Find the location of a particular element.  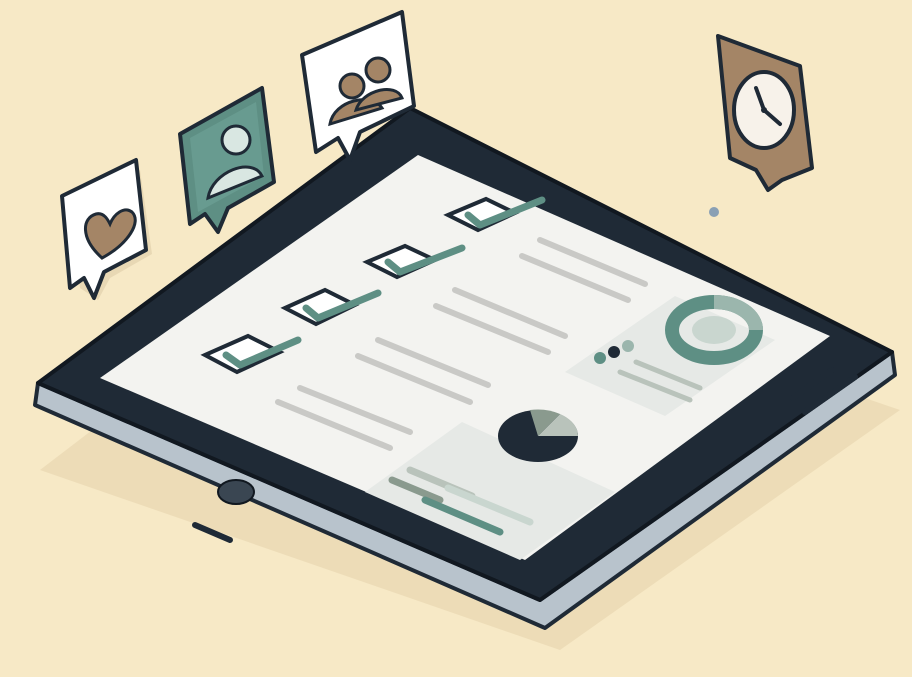

floating-badge-user is located at coordinates (227, 160).